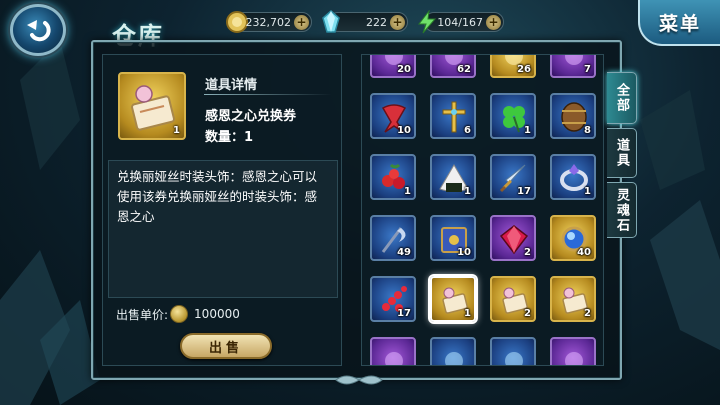  Describe the element at coordinates (217, 196) in the screenshot. I see `item-description: 兑换丽娅丝时装头饰：感恩之心可以使用该券兑换丽娅丝的时装头饰：感恩之心` at that location.